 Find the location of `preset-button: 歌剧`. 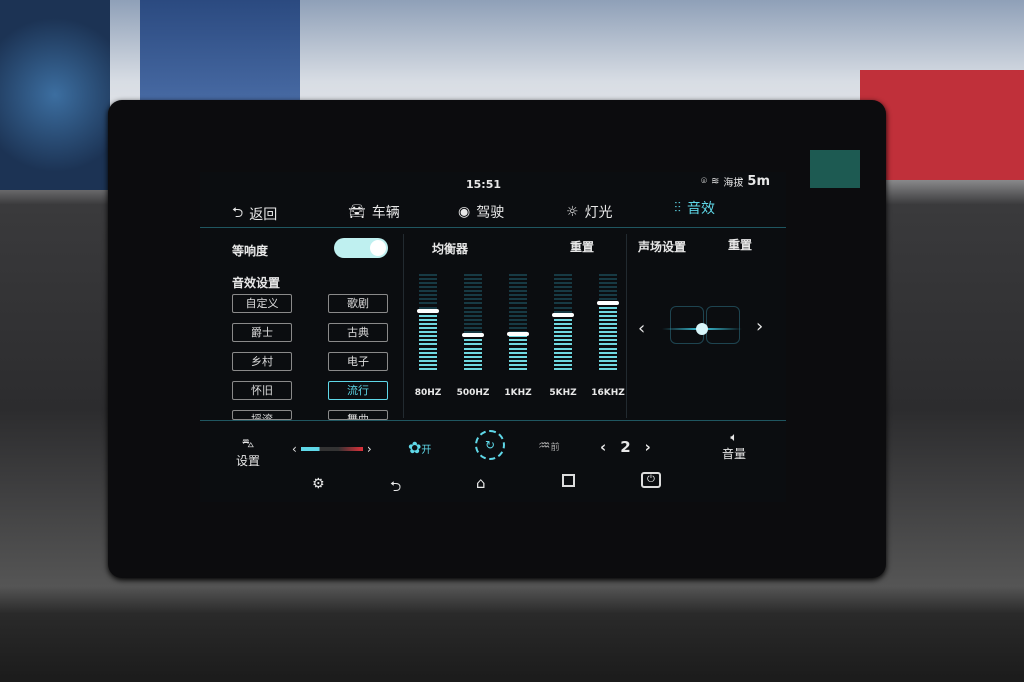

preset-button: 歌剧 is located at coordinates (358, 303).